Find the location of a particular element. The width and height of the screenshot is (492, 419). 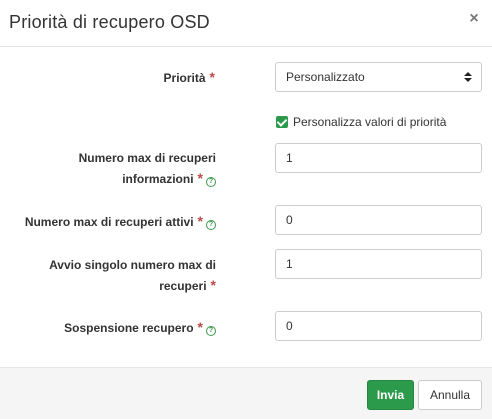

customize-priority-checkbox is located at coordinates (282, 122).